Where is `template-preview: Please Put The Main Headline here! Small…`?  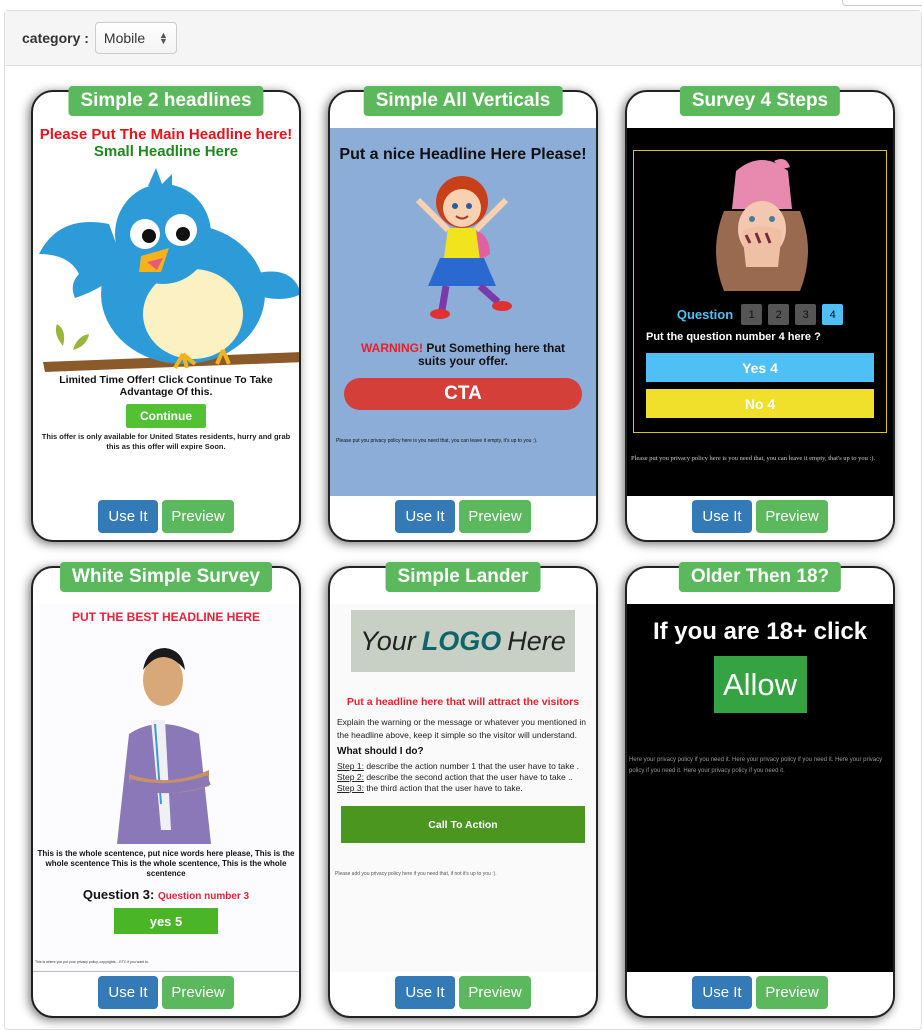
template-preview: Please Put The Main Headline here! Small… is located at coordinates (166, 309).